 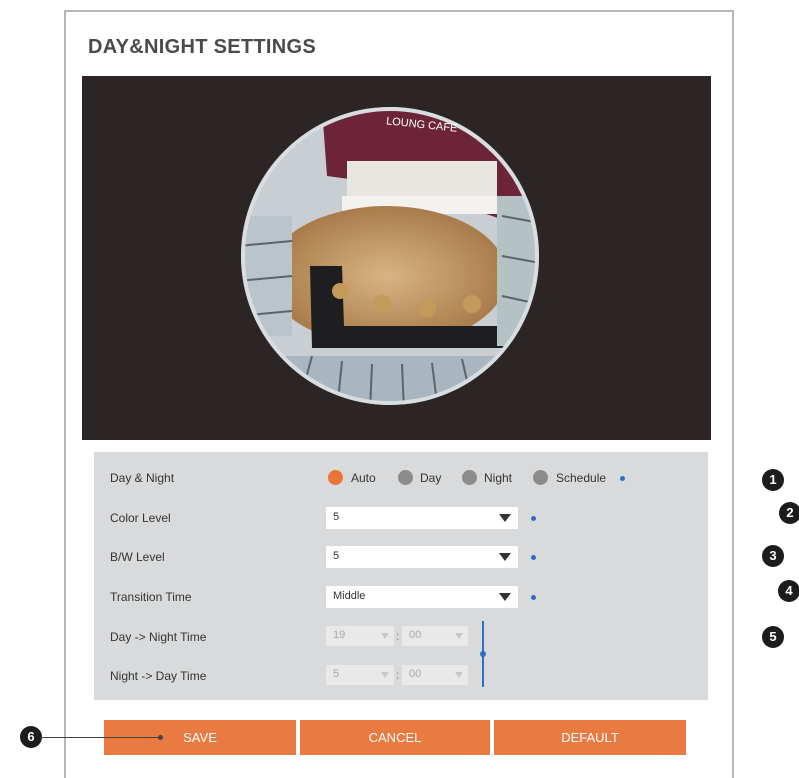 I want to click on radio-auto, so click(x=335, y=477).